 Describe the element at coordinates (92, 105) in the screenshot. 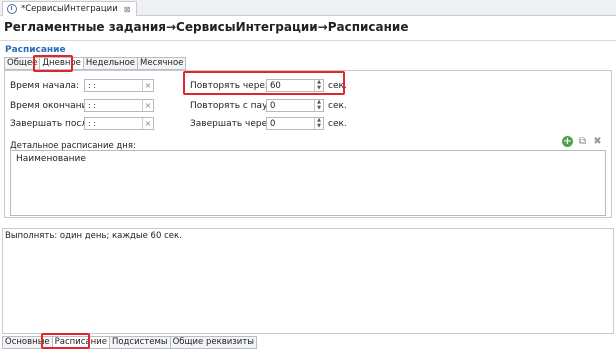

I see `end-time-value: : :` at that location.